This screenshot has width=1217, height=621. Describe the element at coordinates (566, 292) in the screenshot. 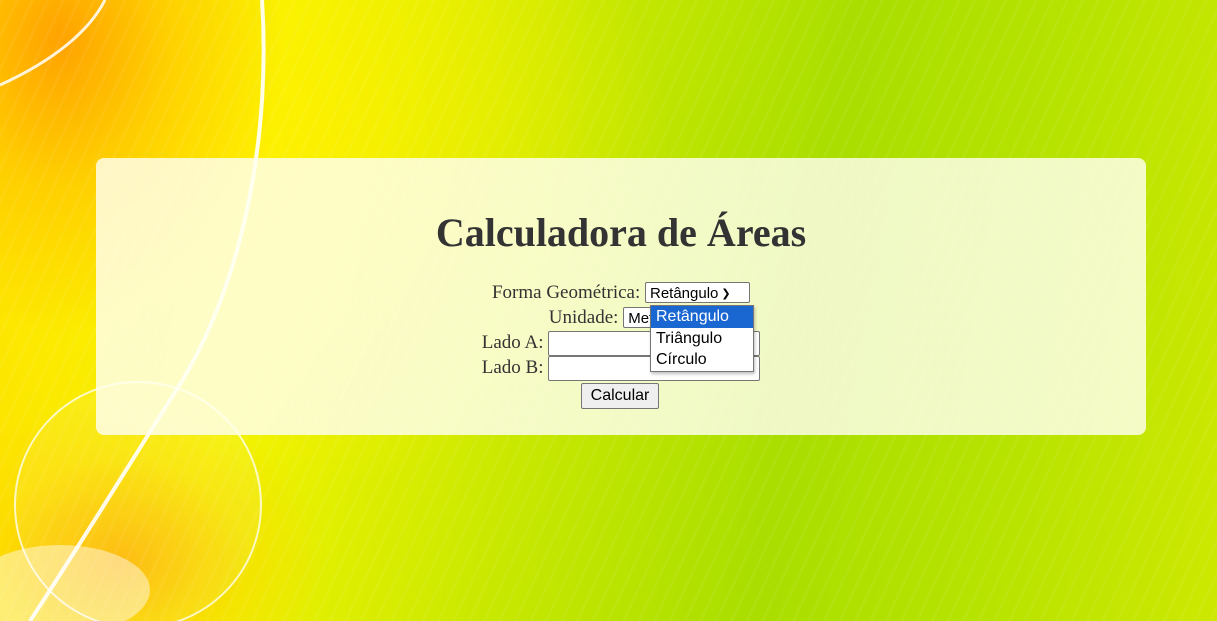

I see `shape-label: Forma Geométrica:` at that location.